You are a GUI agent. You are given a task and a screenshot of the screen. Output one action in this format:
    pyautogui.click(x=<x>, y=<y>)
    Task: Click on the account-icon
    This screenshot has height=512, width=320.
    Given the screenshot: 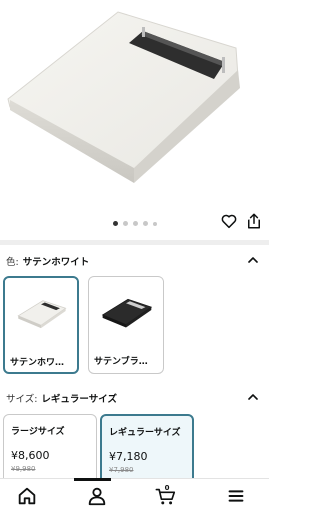 What is the action you would take?
    pyautogui.click(x=97, y=496)
    